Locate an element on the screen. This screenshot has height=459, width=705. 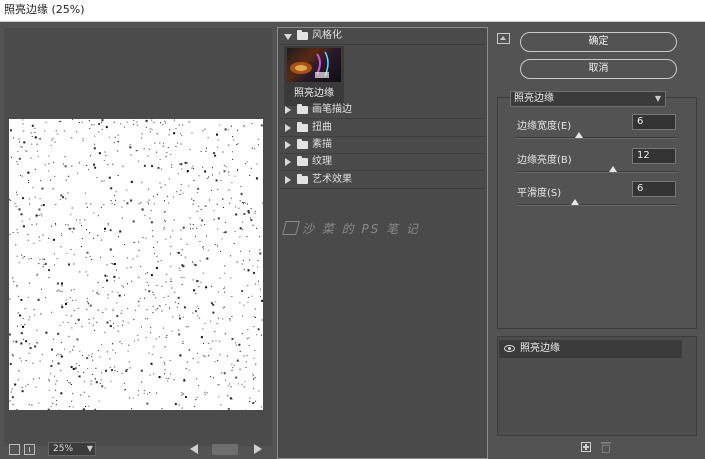
category-row: 素描 is located at coordinates (382, 145).